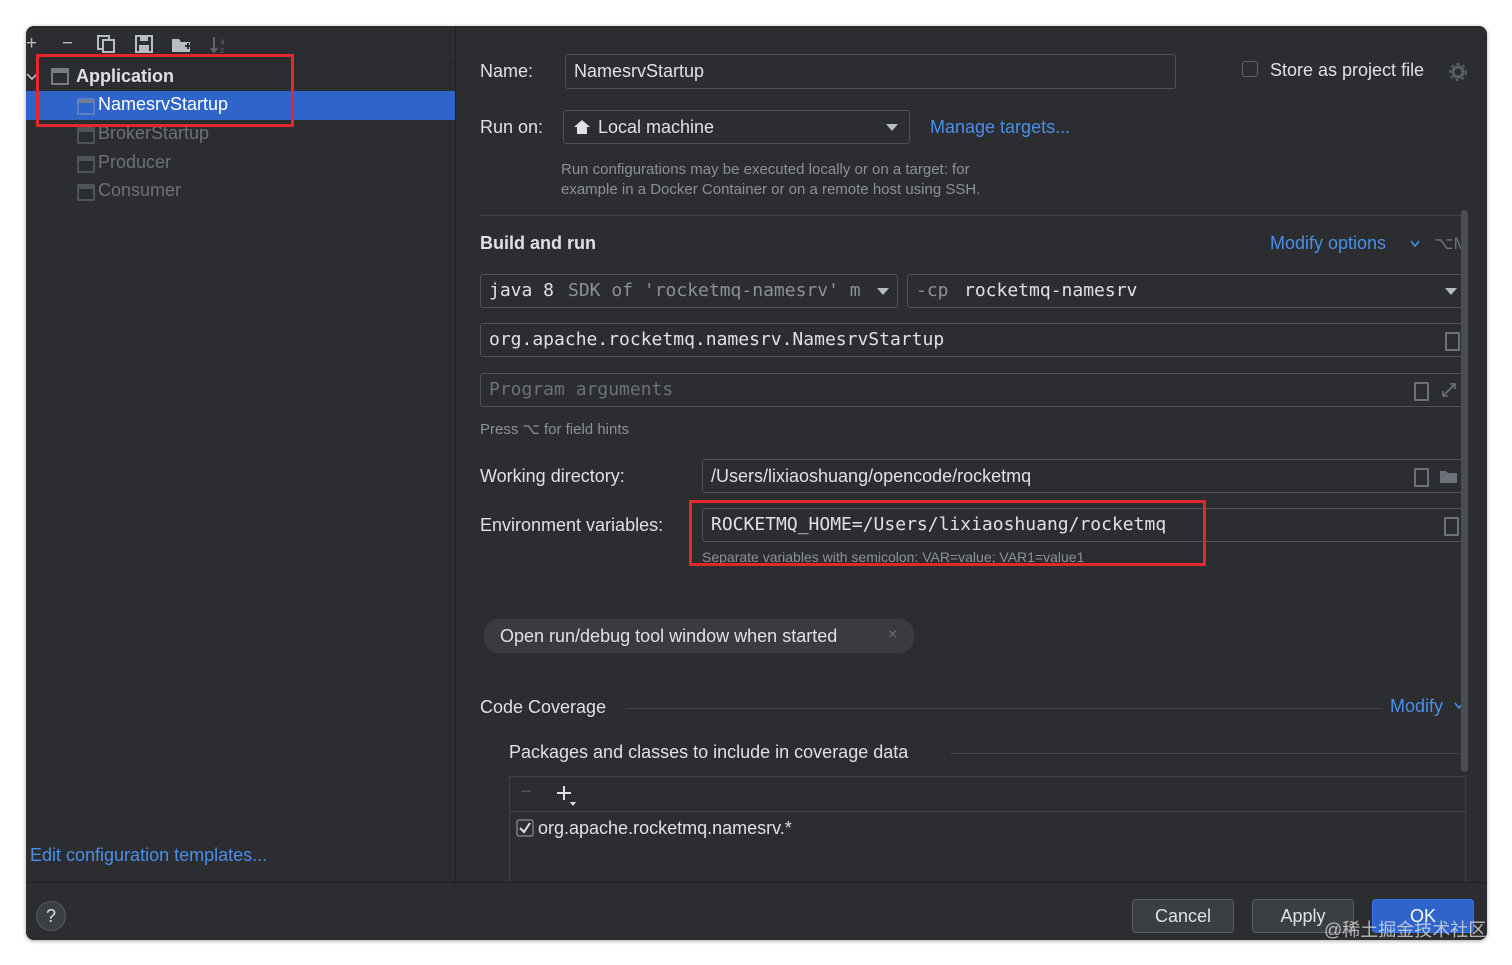 The image size is (1512, 965). What do you see at coordinates (639, 71) in the screenshot?
I see `name-value: NamesrvStartup` at bounding box center [639, 71].